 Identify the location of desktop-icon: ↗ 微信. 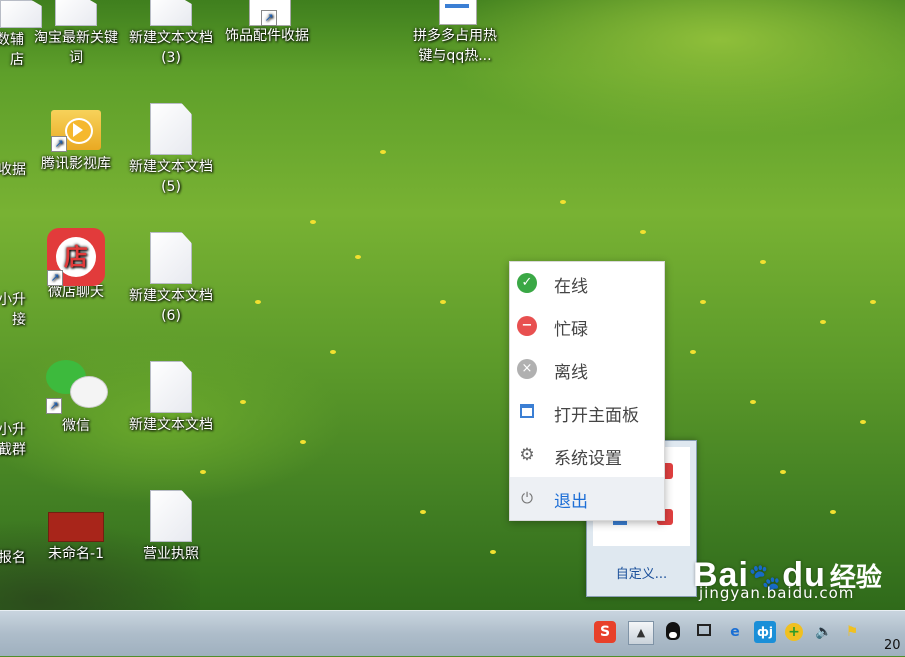
(76, 397).